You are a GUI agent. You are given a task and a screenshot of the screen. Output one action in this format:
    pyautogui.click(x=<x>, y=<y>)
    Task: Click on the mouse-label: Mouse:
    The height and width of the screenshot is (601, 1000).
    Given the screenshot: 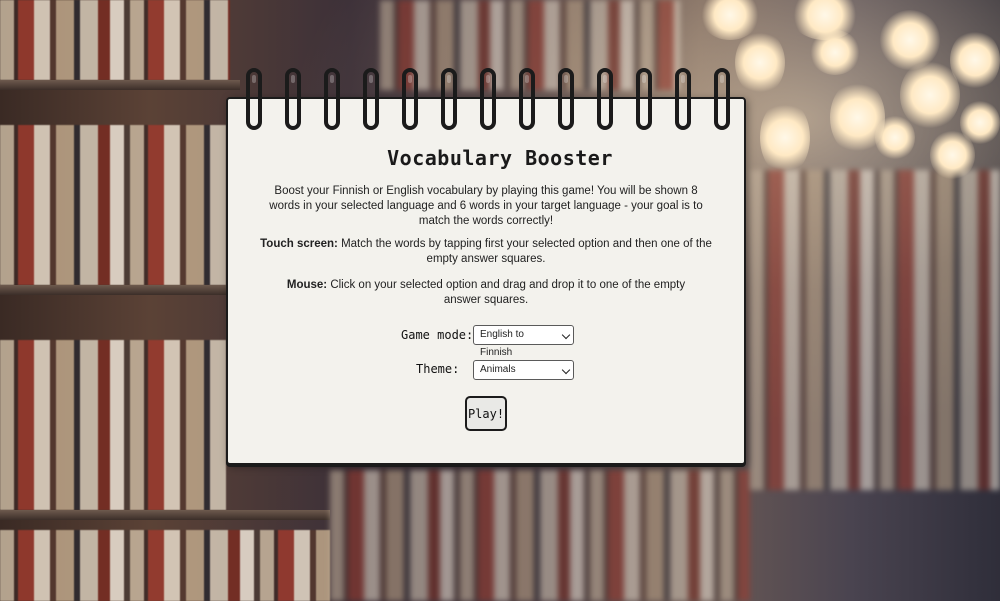 What is the action you would take?
    pyautogui.click(x=307, y=285)
    